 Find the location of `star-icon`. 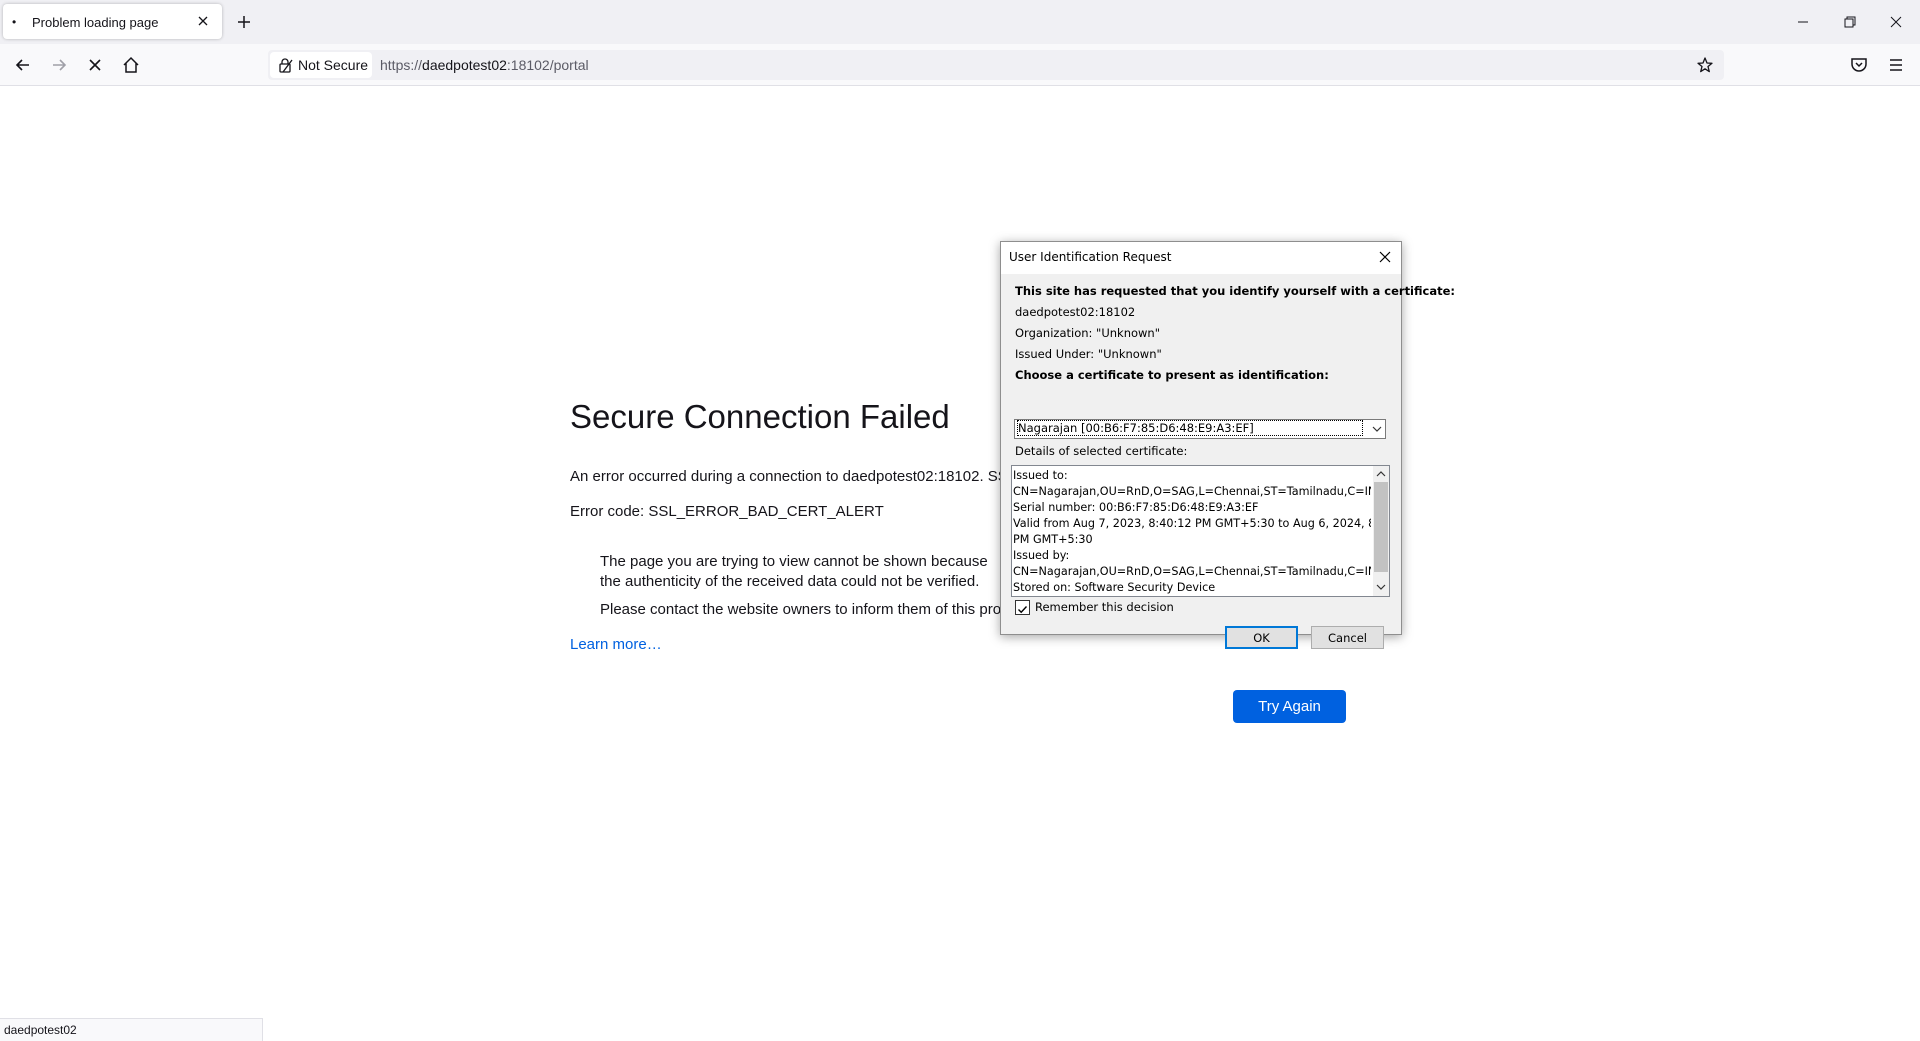

star-icon is located at coordinates (1705, 65).